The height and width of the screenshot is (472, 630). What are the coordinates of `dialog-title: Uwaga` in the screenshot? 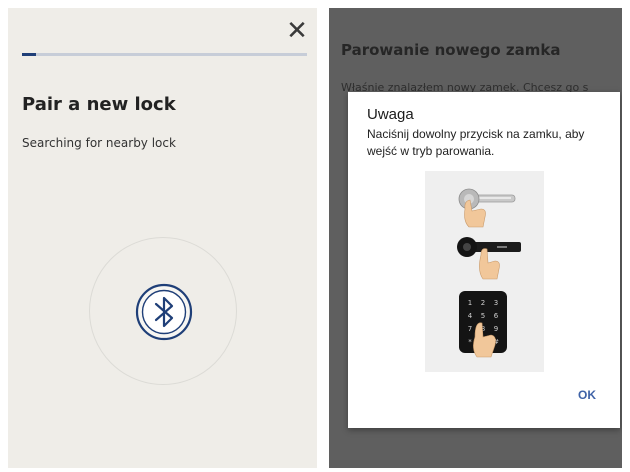 It's located at (390, 114).